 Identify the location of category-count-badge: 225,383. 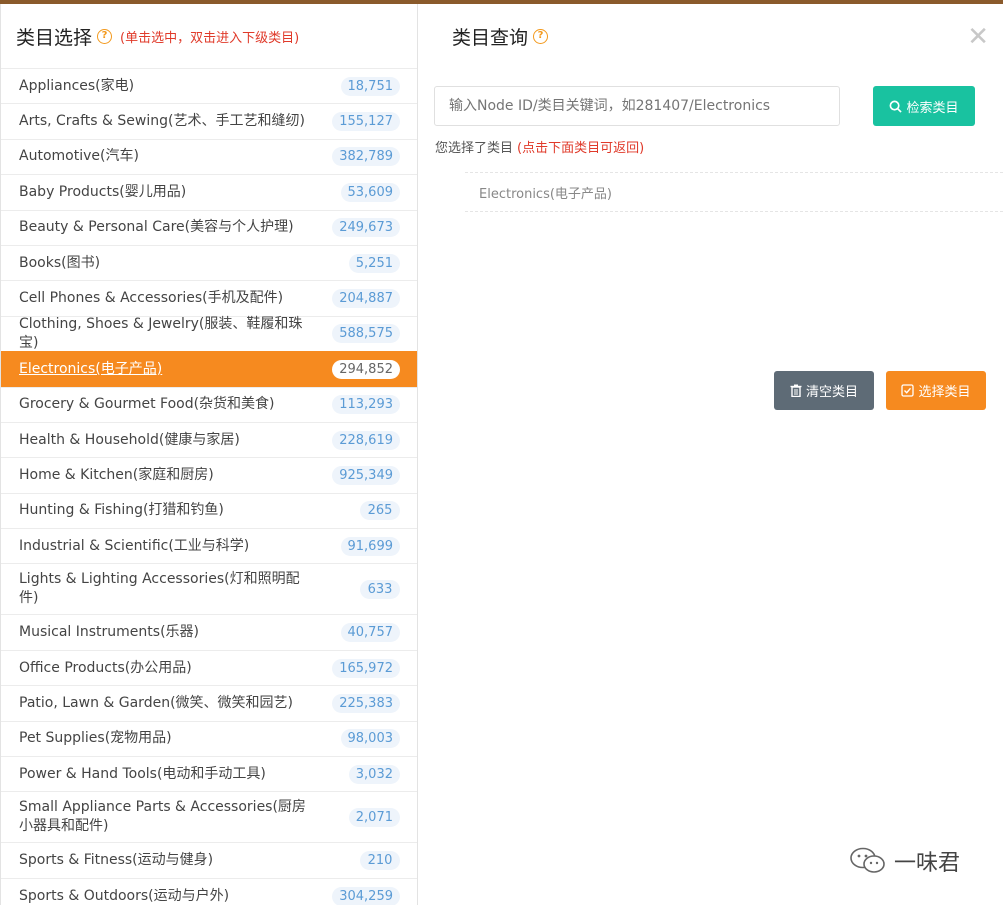
(366, 703).